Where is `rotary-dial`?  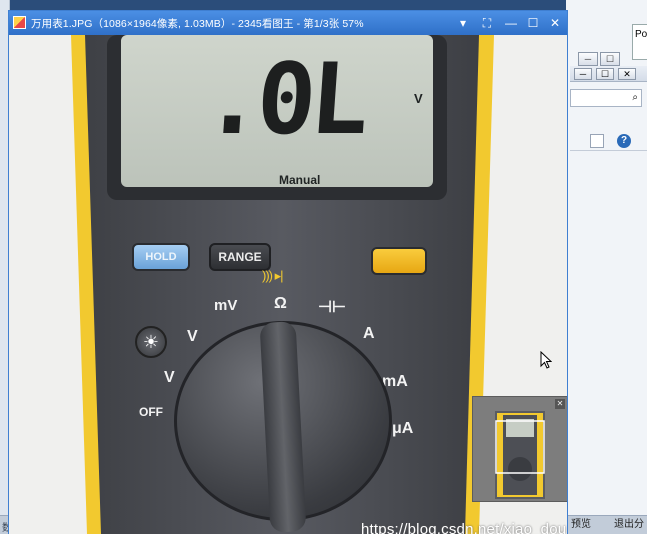
rotary-dial is located at coordinates (283, 427).